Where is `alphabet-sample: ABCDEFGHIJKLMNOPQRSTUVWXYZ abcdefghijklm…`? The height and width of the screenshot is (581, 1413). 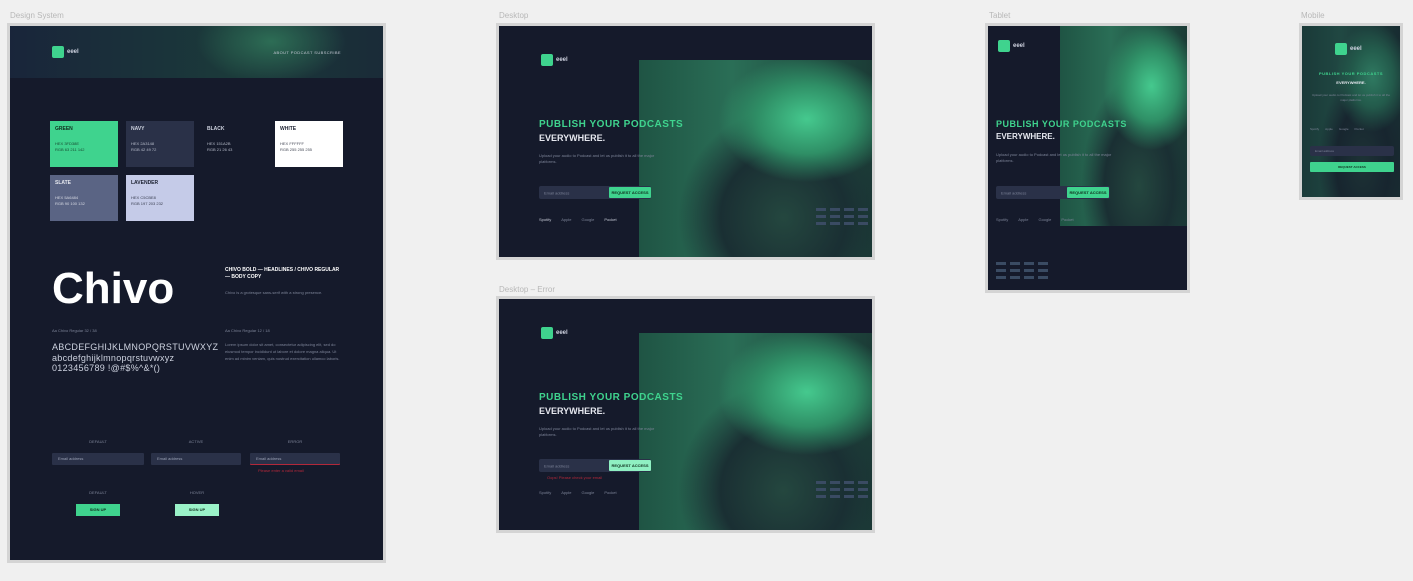 alphabet-sample: ABCDEFGHIJKLMNOPQRSTUVWXYZ abcdefghijklm… is located at coordinates (135, 358).